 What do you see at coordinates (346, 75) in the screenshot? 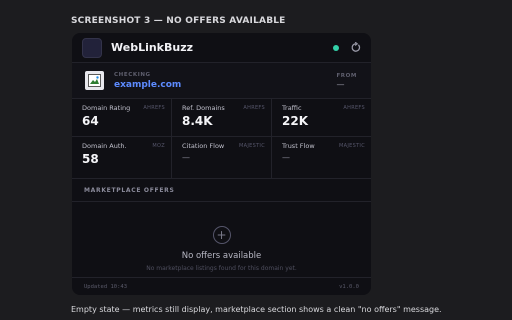
I see `from-label: FROM` at bounding box center [346, 75].